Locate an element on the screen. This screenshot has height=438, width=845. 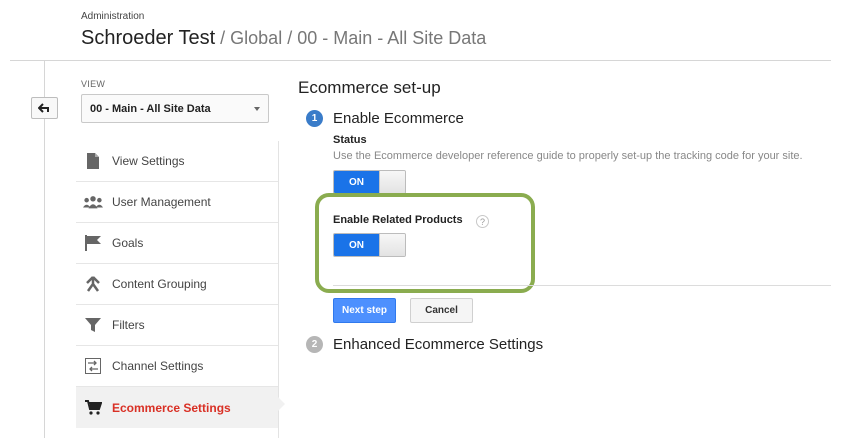
related-products-toggle: ON is located at coordinates (369, 245).